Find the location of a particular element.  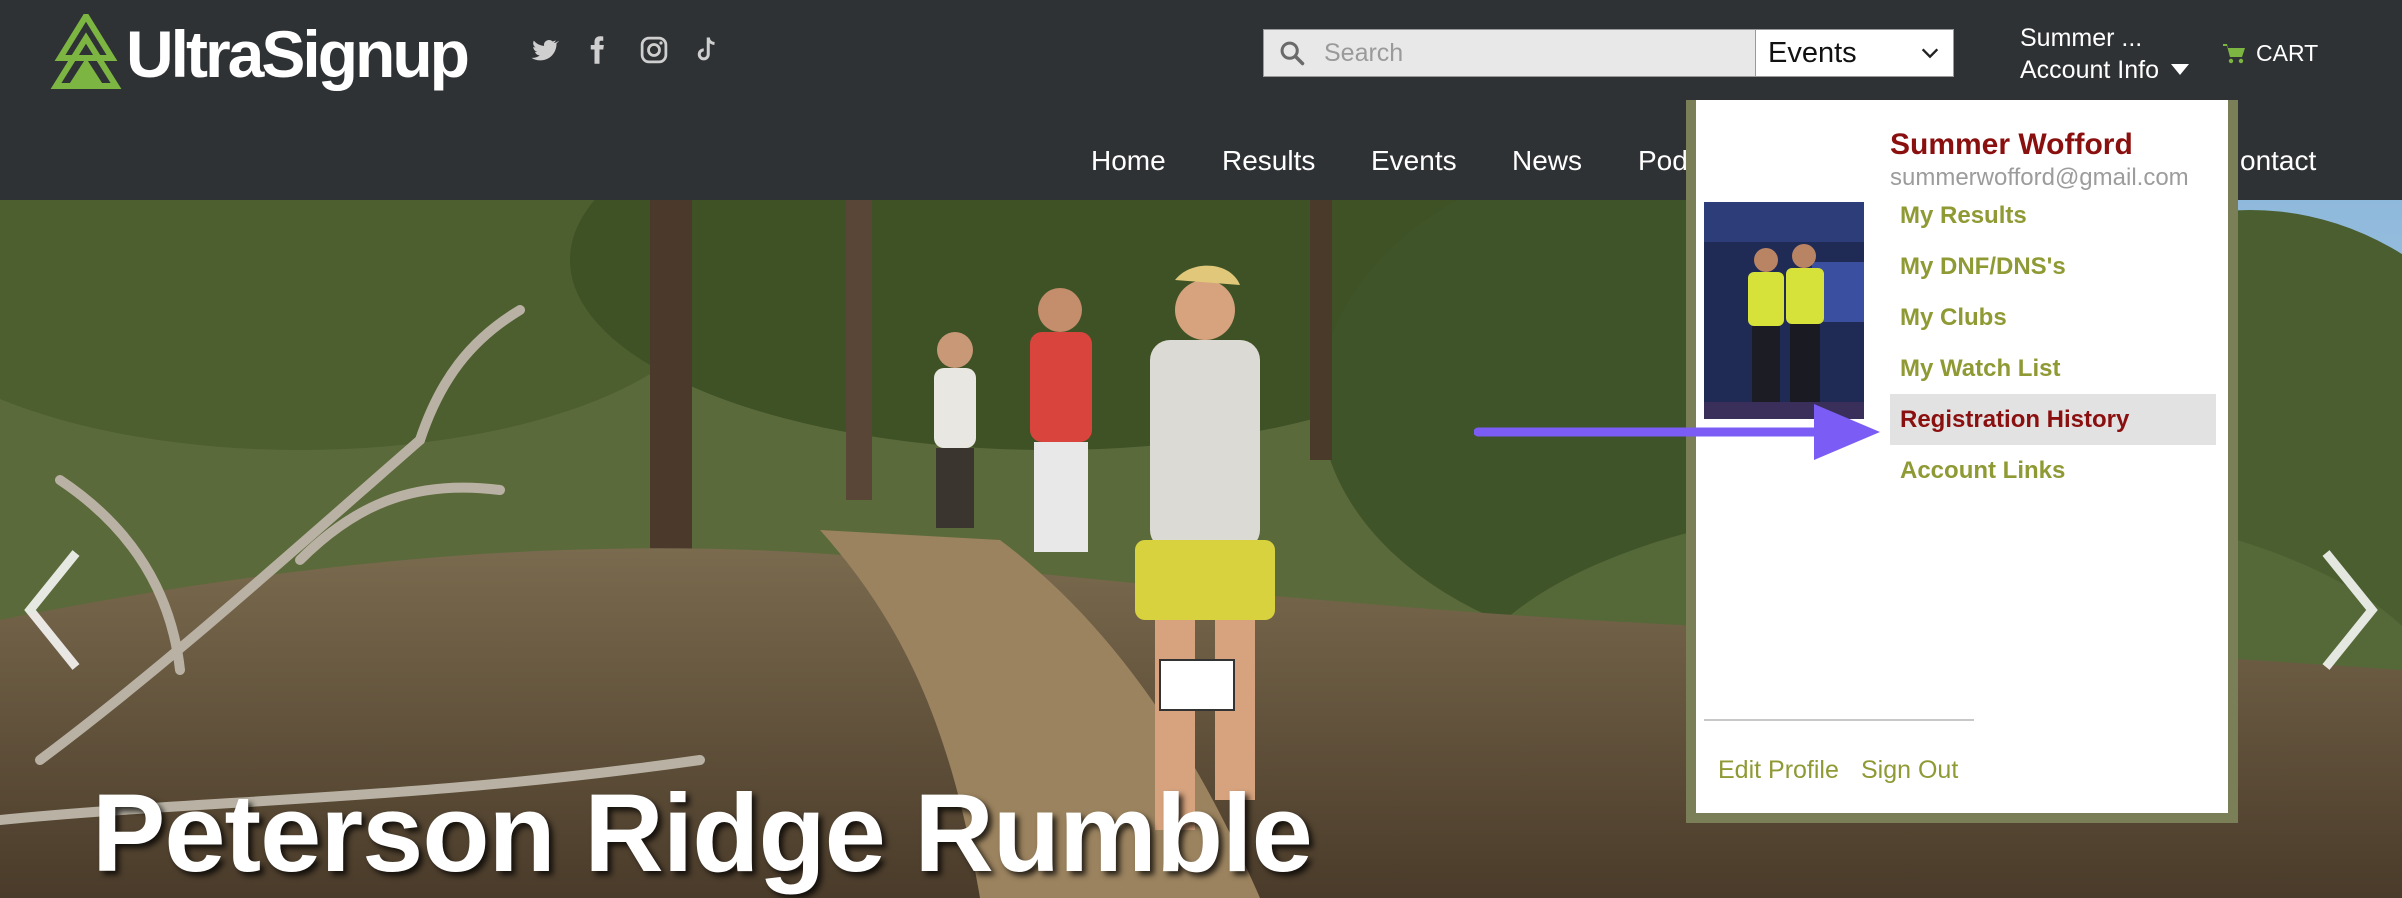

cart-button: CART is located at coordinates (2270, 53).